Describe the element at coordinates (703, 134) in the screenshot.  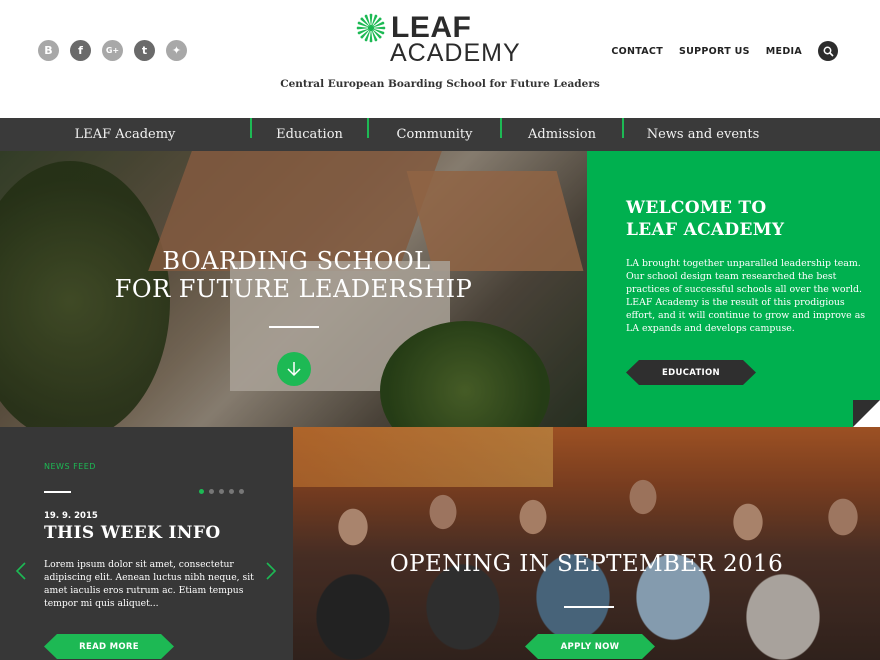
I see `nav-item-news-and-events: News and events` at that location.